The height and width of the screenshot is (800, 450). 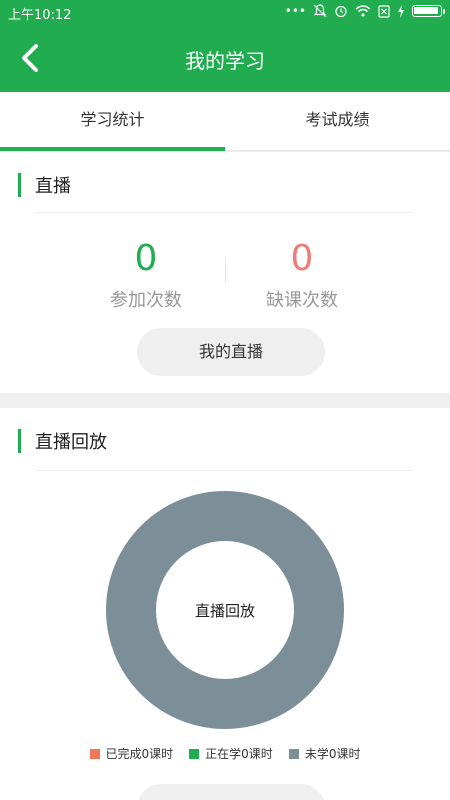 What do you see at coordinates (231, 792) in the screenshot?
I see `replay-button` at bounding box center [231, 792].